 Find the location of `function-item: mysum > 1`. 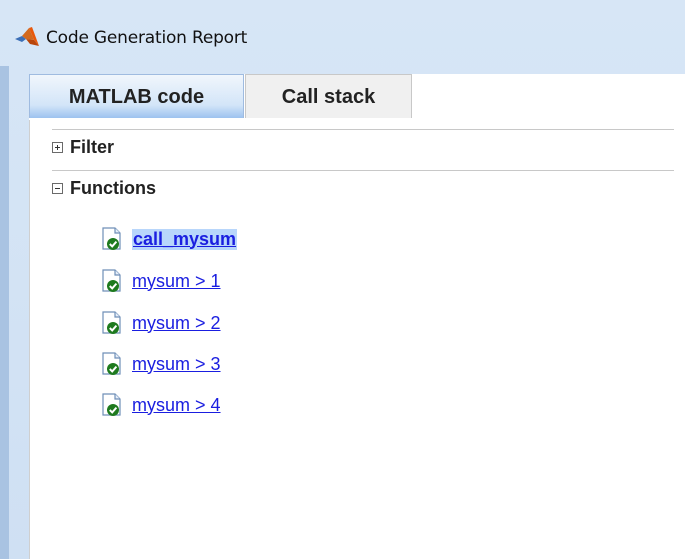

function-item: mysum > 1 is located at coordinates (160, 281).